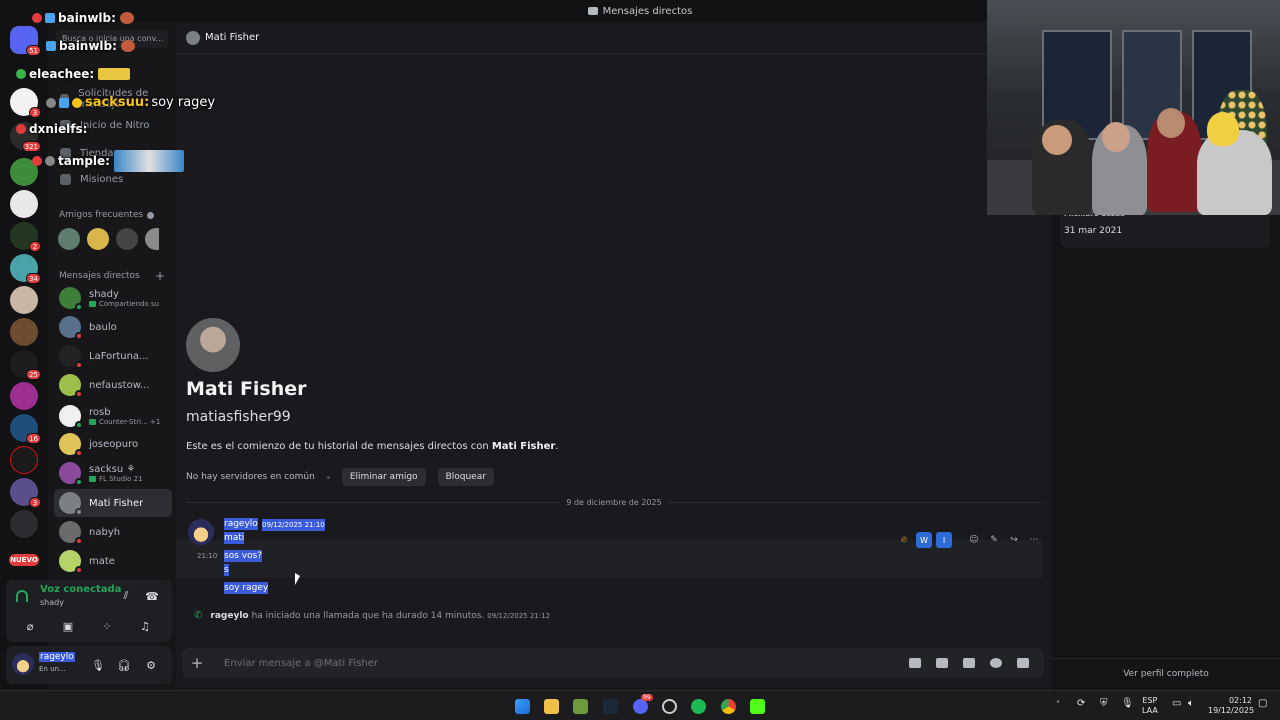  I want to click on security-icon: ⛨, so click(1104, 704).